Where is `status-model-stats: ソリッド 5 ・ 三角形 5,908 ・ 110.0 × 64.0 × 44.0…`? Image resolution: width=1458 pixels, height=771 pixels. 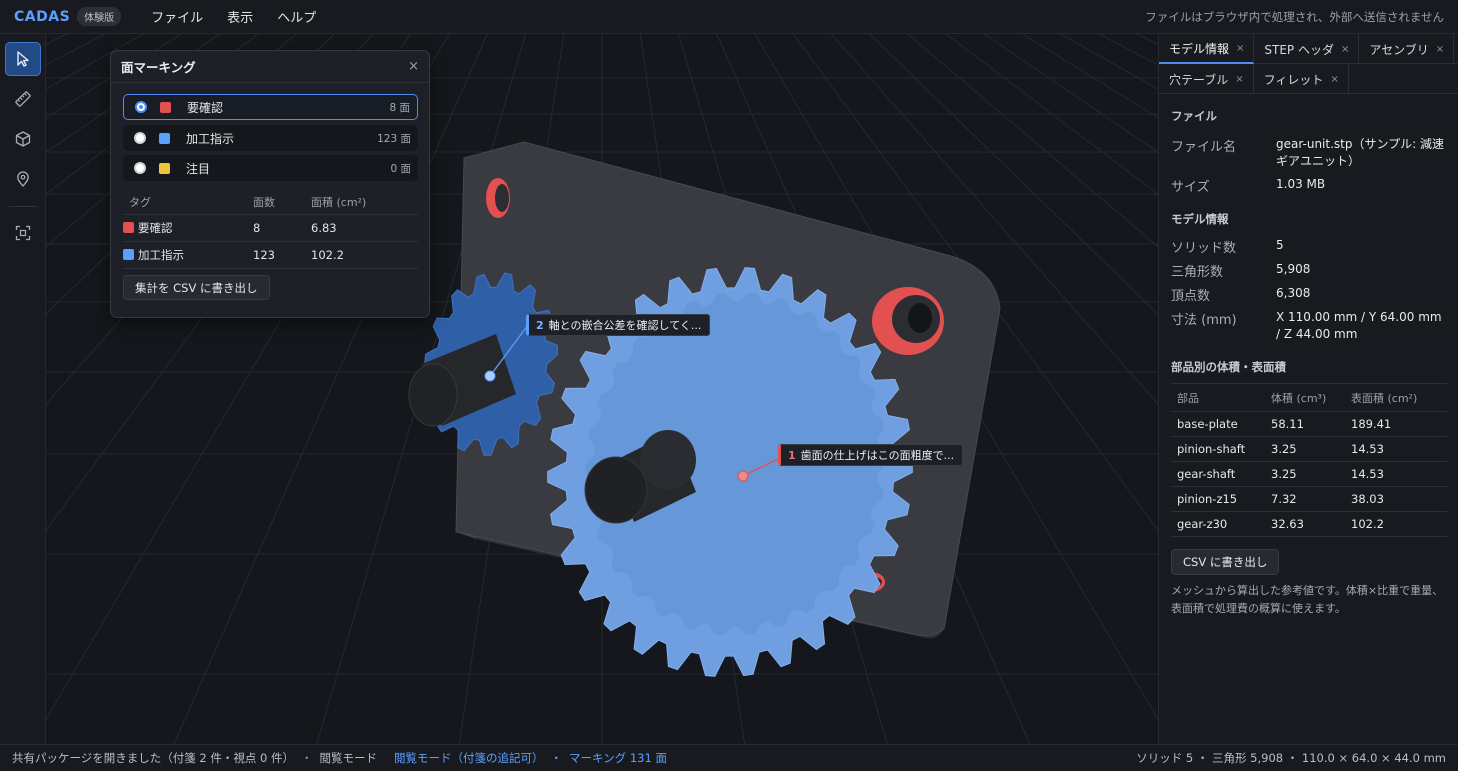 status-model-stats: ソリッド 5 ・ 三角形 5,908 ・ 110.0 × 64.0 × 44.0… is located at coordinates (1291, 758).